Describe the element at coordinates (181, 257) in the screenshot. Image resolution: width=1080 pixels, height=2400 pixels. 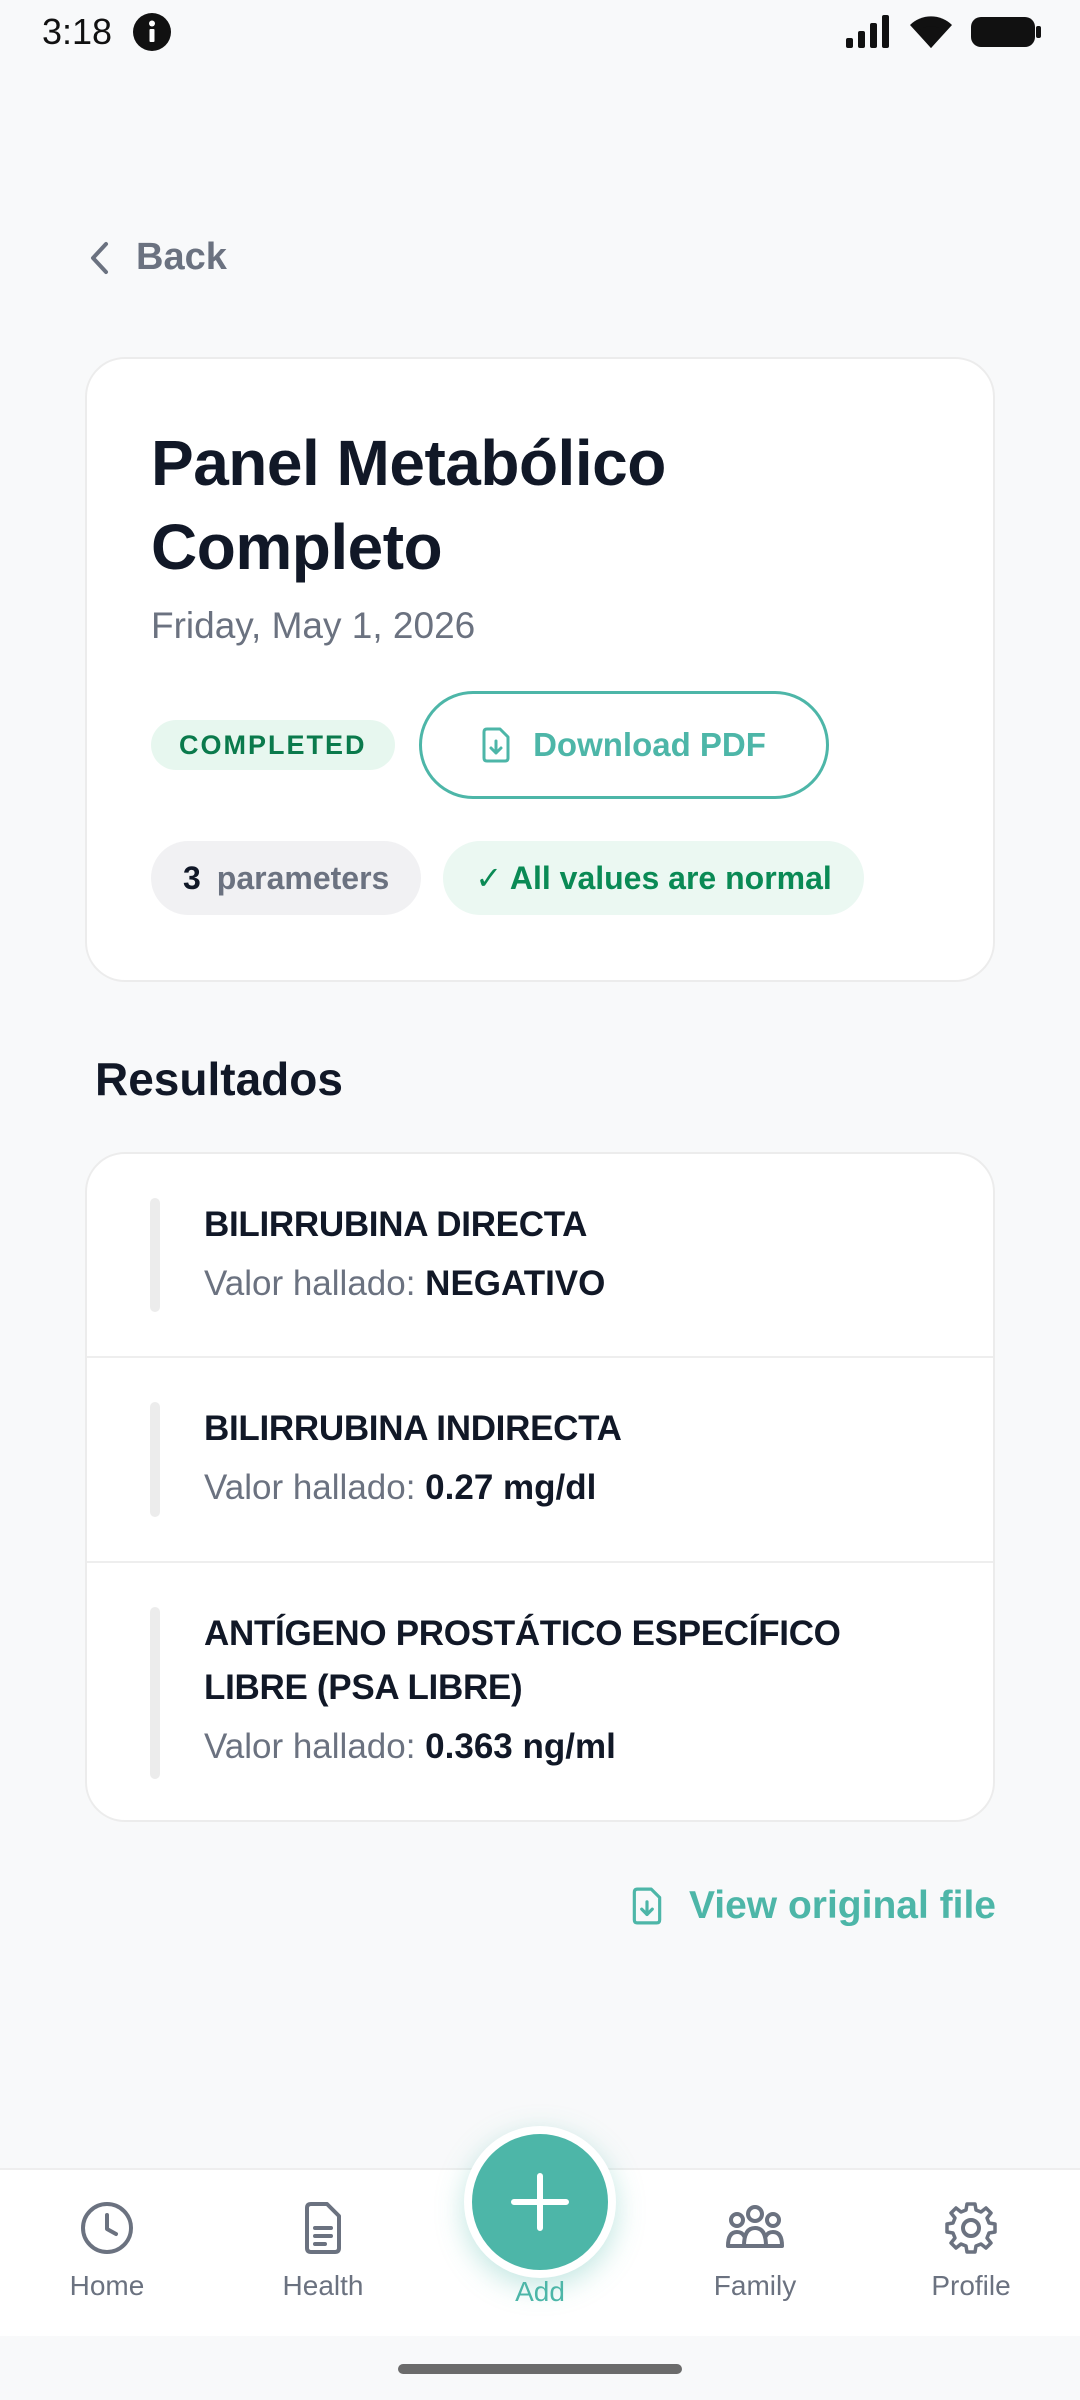
I see `back-label: Back` at that location.